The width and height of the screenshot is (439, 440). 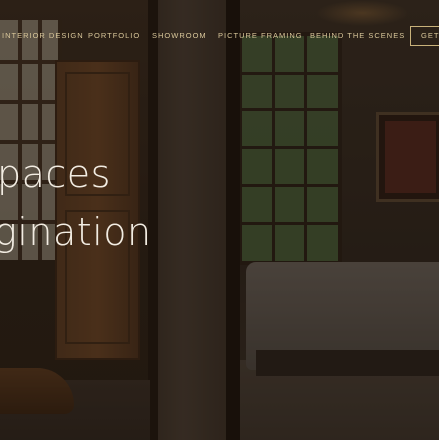 What do you see at coordinates (260, 35) in the screenshot?
I see `nav-item-picture-framing: PICTURE FRAMING` at bounding box center [260, 35].